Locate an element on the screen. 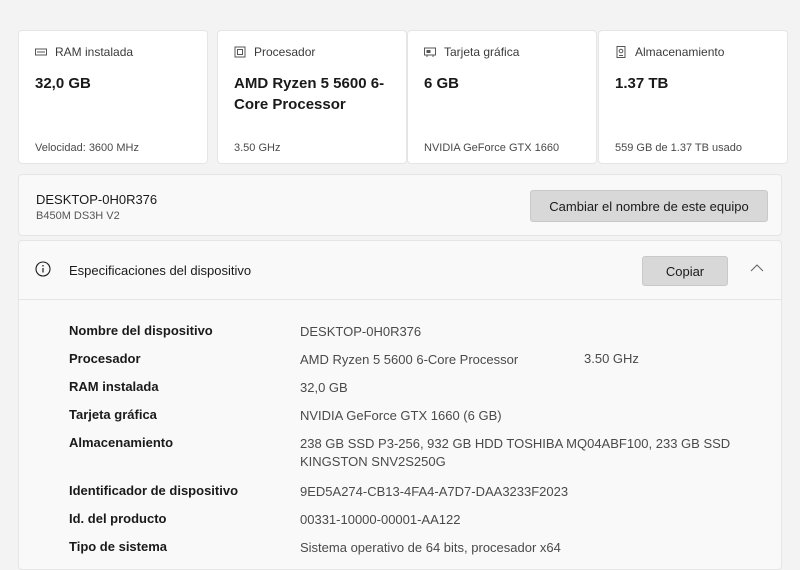  device-name: DESKTOP-0H0R376 is located at coordinates (97, 199).